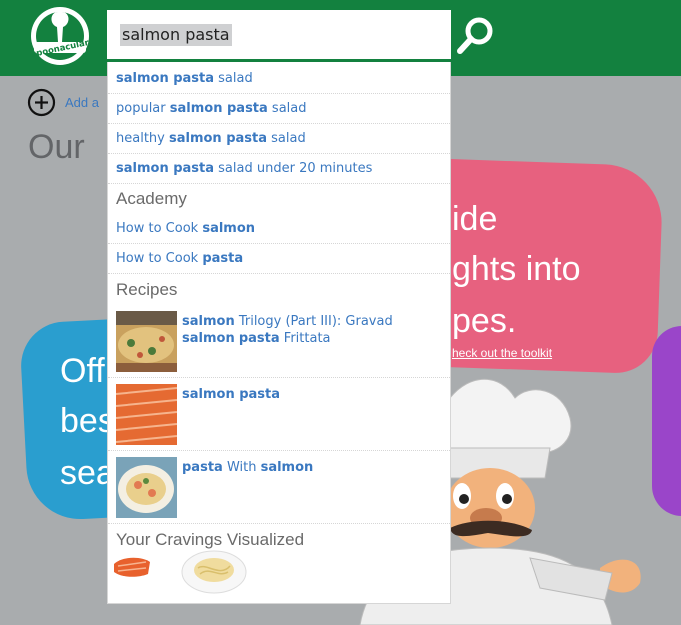  Describe the element at coordinates (132, 567) in the screenshot. I see `craving-salmon-image` at that location.